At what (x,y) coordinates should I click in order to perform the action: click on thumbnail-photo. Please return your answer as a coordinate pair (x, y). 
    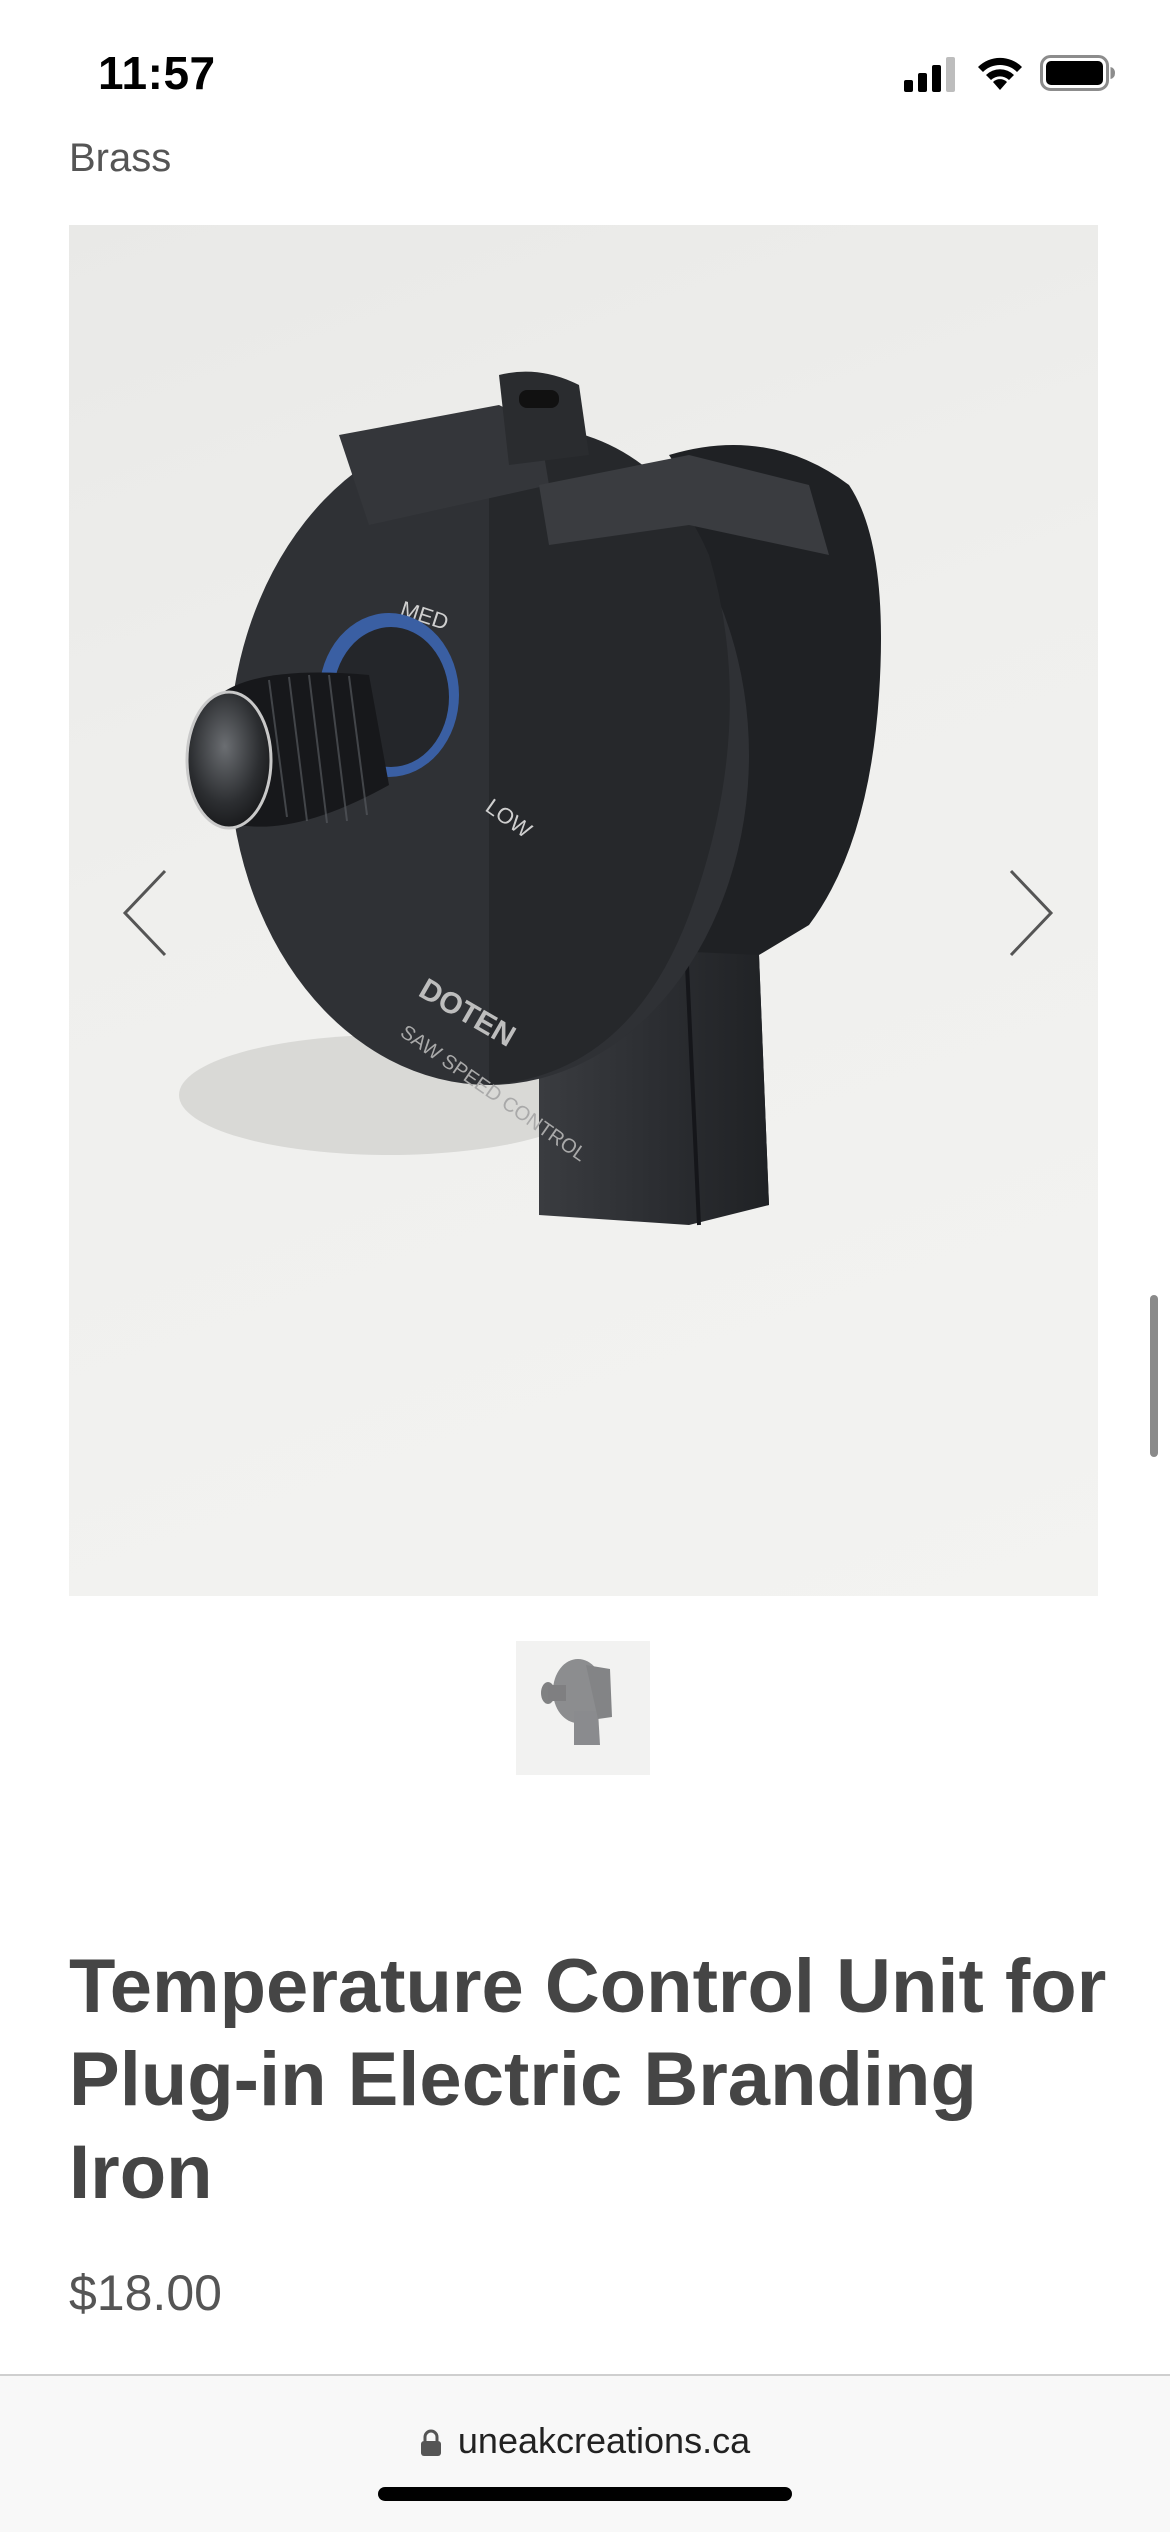
    Looking at the image, I should click on (583, 1708).